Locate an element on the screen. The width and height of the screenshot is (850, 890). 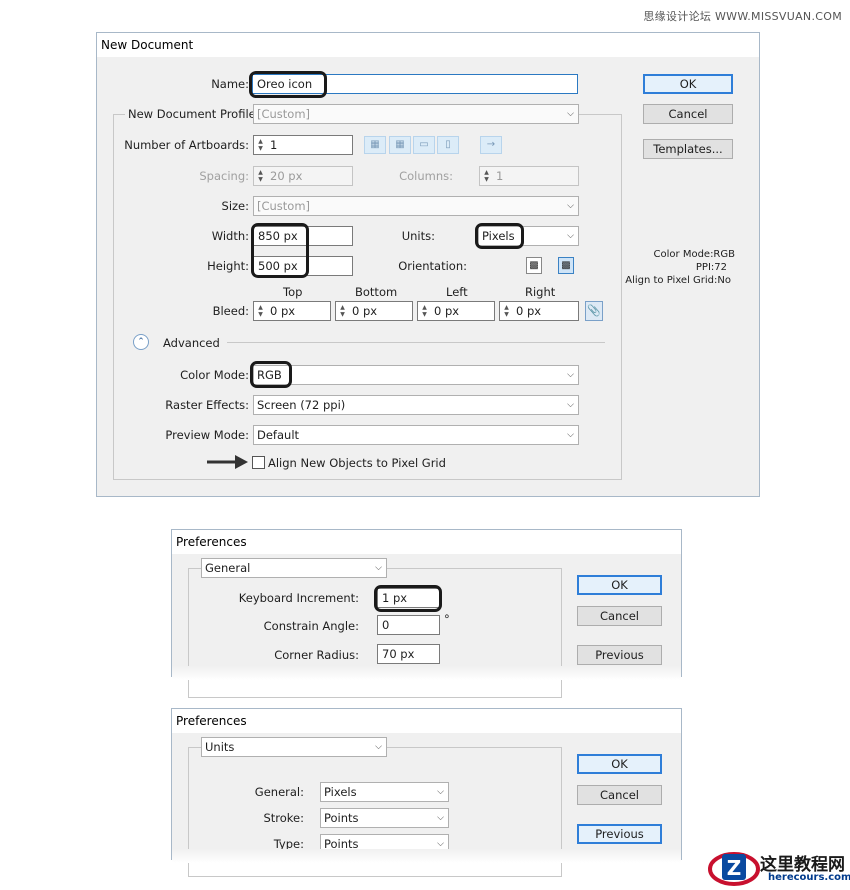
bleed-top-field: ▲ ▼ 0 px is located at coordinates (292, 311).